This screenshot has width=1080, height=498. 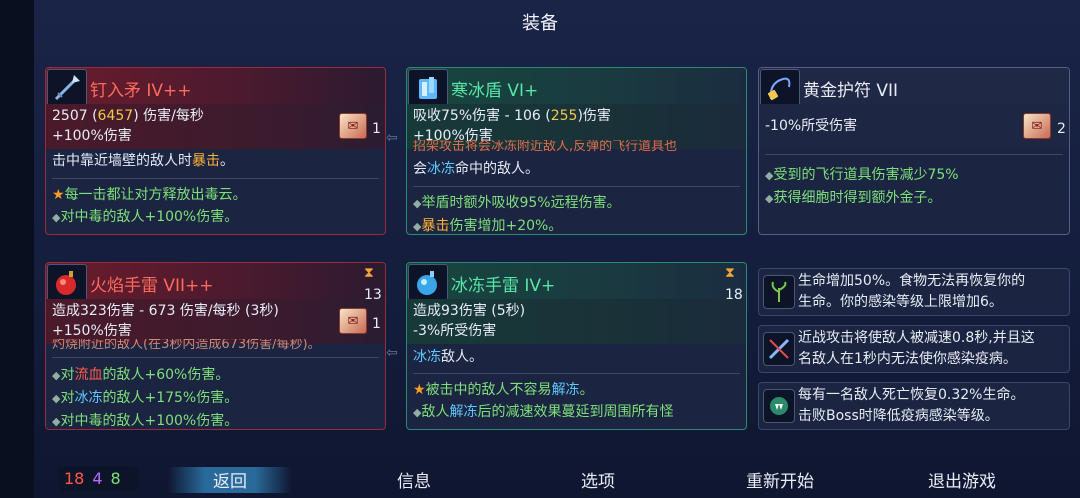 What do you see at coordinates (564, 116) in the screenshot?
I see `absorb-max: 255` at bounding box center [564, 116].